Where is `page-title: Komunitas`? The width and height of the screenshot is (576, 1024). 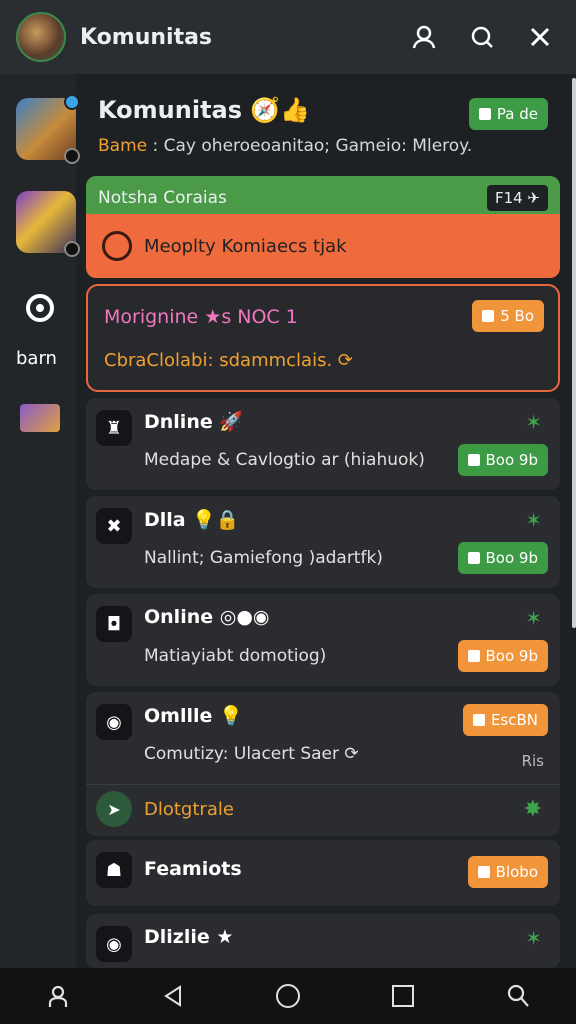 page-title: Komunitas is located at coordinates (146, 37).